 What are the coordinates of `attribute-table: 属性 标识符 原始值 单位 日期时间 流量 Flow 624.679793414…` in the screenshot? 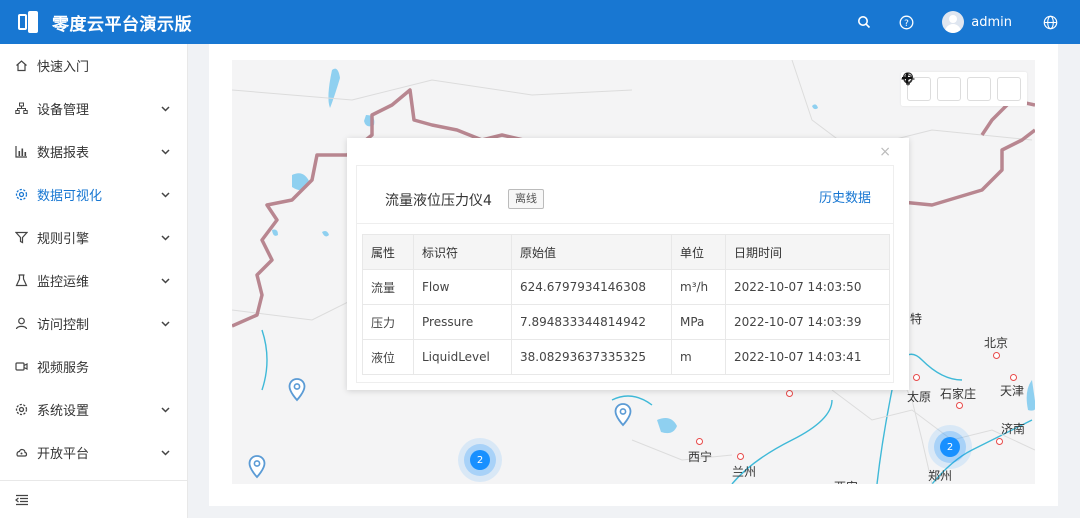 It's located at (626, 304).